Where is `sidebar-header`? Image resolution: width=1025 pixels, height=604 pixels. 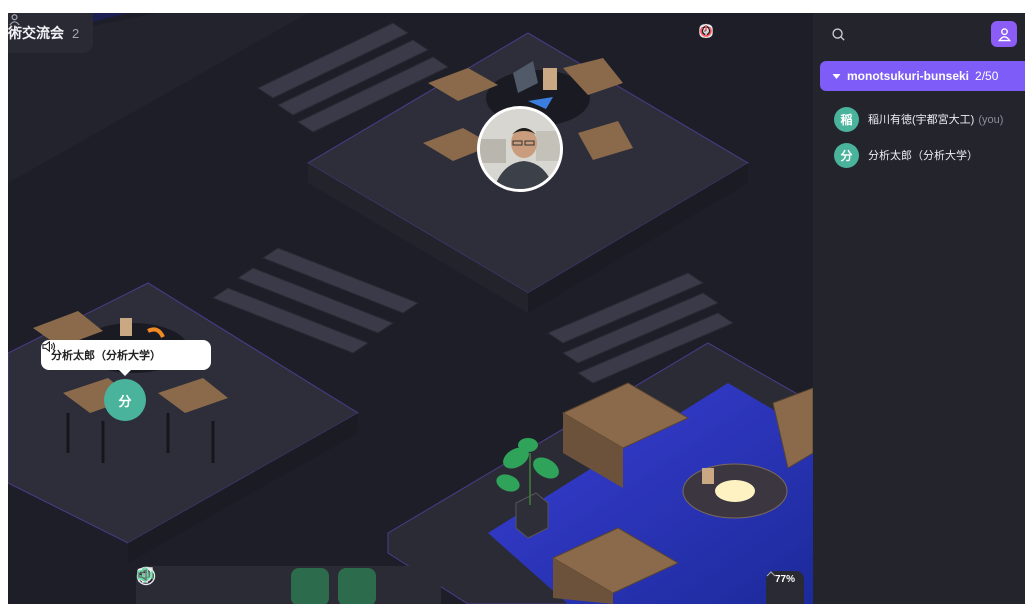
sidebar-header is located at coordinates (919, 34).